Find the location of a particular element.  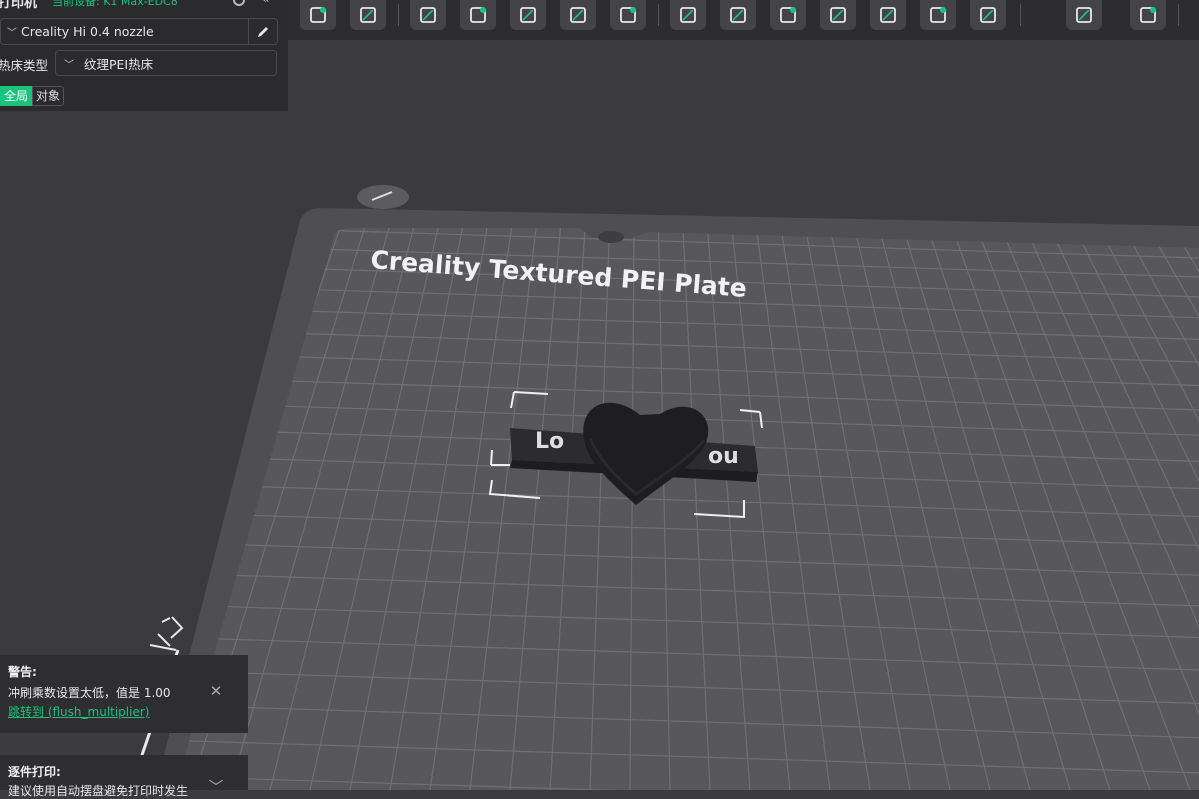

bed-type-label: 热床类型 is located at coordinates (24, 64).